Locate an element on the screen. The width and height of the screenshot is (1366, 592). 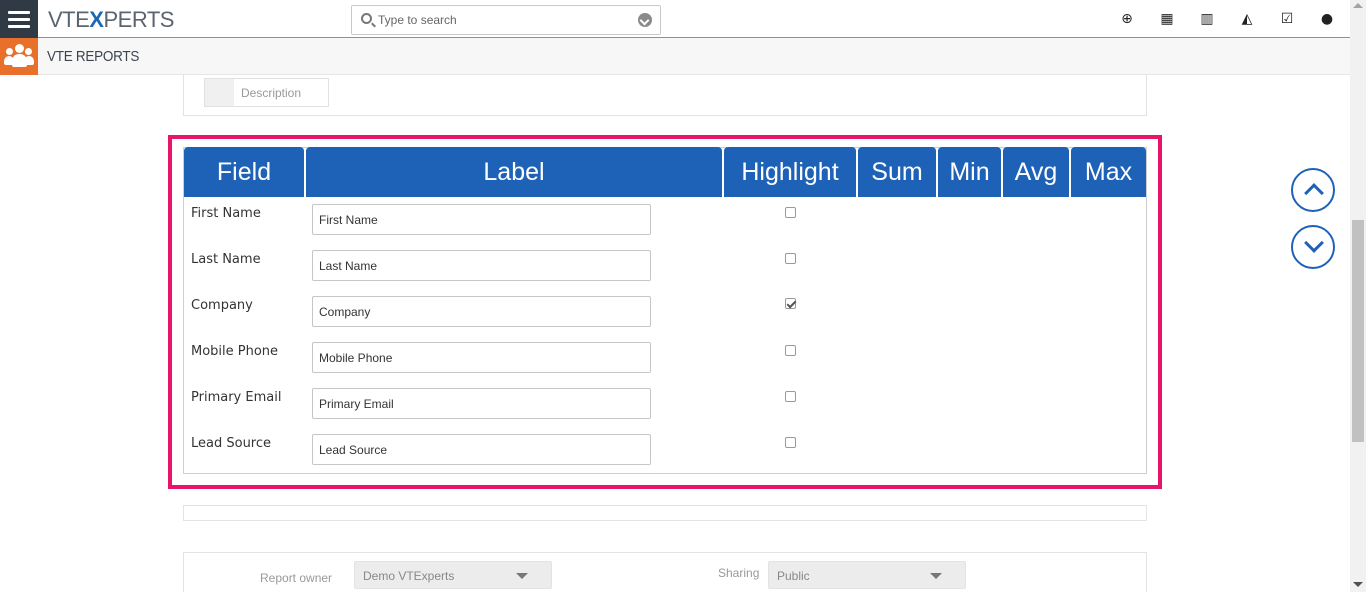
row-field-label: Lead Source is located at coordinates (231, 443).